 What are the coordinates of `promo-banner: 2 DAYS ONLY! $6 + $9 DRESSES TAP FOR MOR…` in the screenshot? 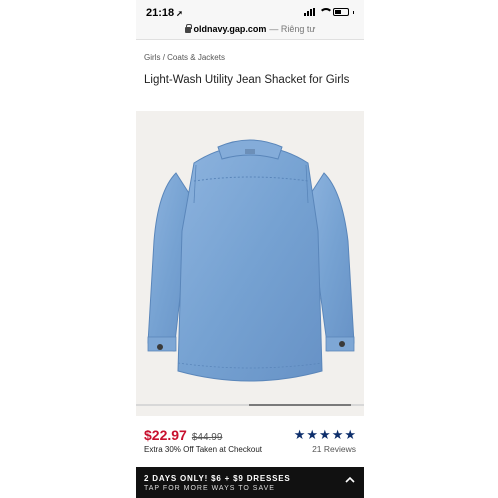 It's located at (250, 482).